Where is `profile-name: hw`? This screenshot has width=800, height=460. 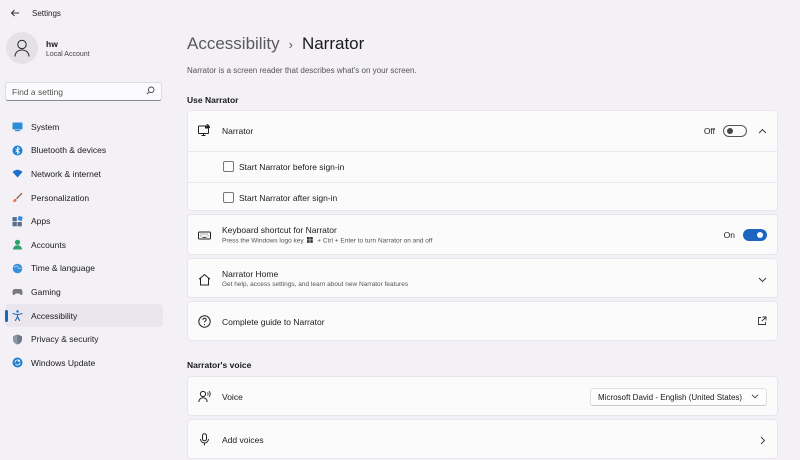
profile-name: hw is located at coordinates (52, 43).